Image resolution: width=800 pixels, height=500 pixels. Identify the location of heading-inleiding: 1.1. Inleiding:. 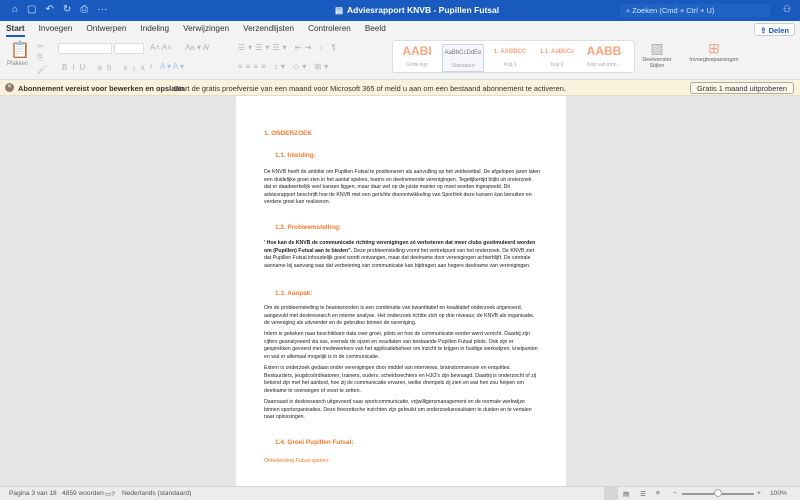
(295, 155).